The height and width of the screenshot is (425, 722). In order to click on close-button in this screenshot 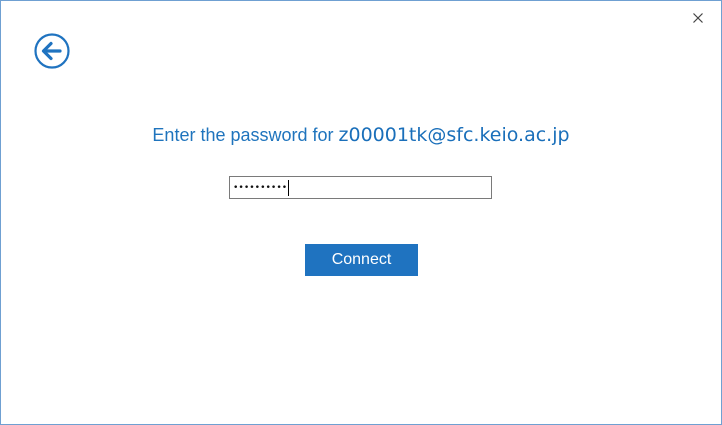, I will do `click(698, 18)`.